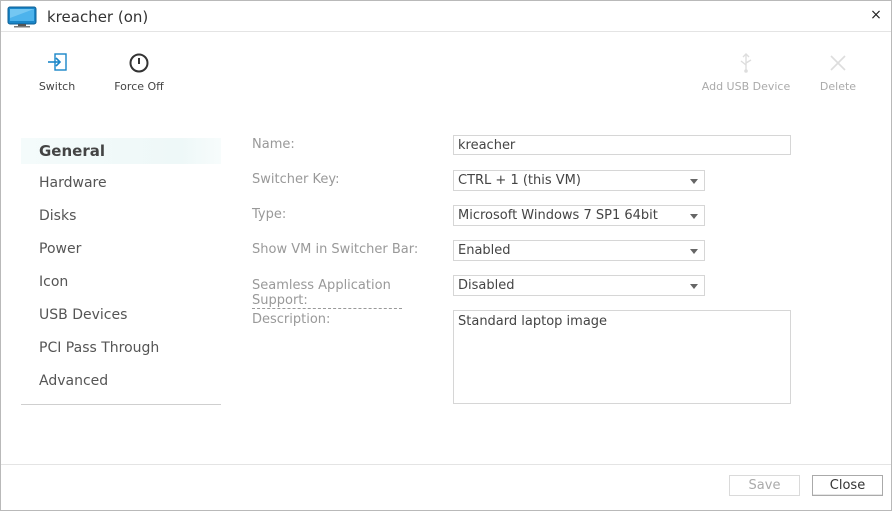 Image resolution: width=892 pixels, height=511 pixels. I want to click on sidebar-item-icon: Icon, so click(121, 282).